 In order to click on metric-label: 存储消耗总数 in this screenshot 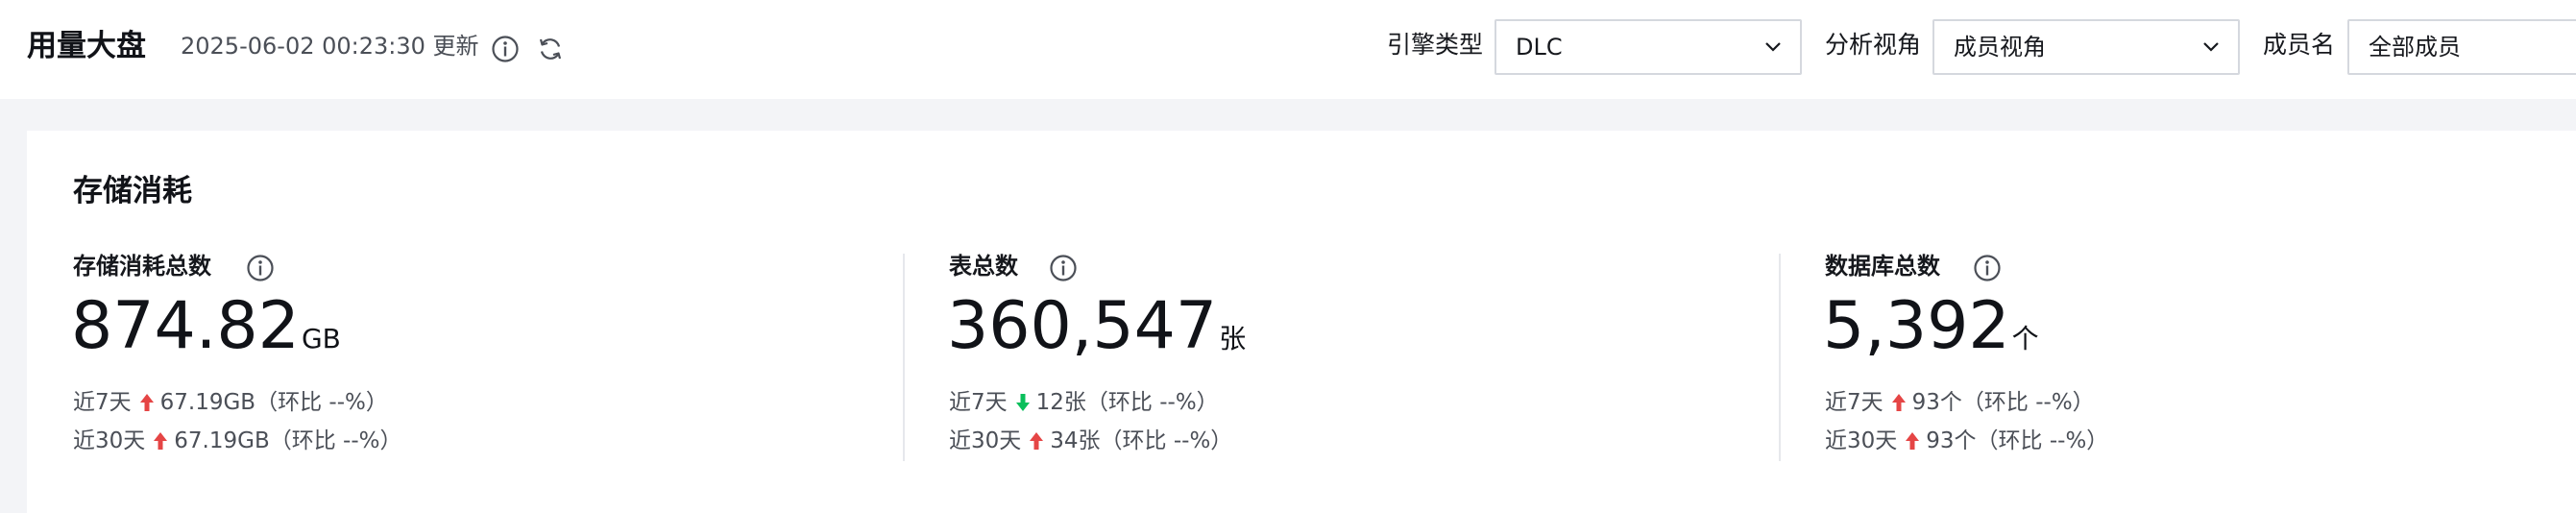, I will do `click(142, 266)`.